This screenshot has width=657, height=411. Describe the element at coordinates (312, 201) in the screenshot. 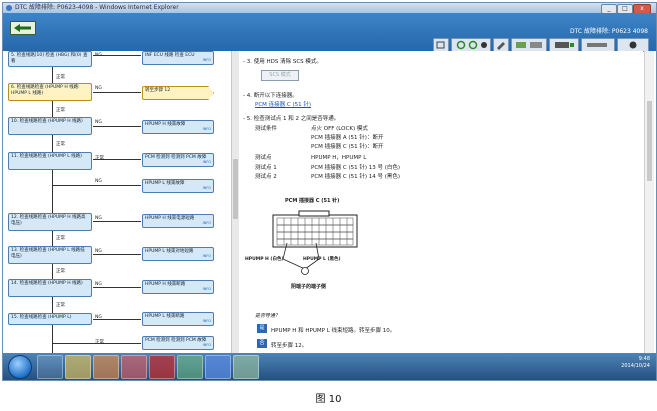

I see `connector-title: PCM 插接器 C (51 针)` at that location.